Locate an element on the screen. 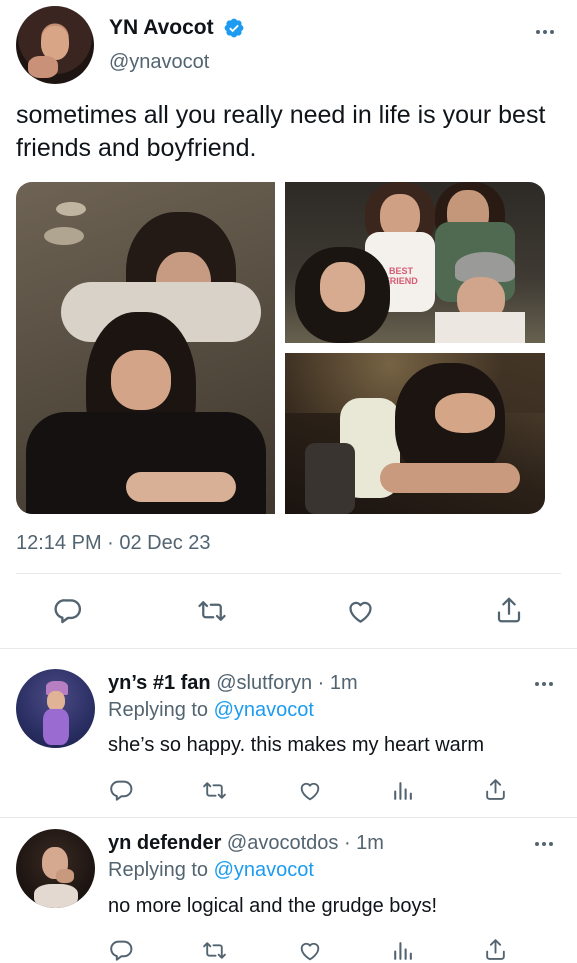 The height and width of the screenshot is (963, 577). reply-header: yn defender @avocotdos · 1m is located at coordinates (246, 843).